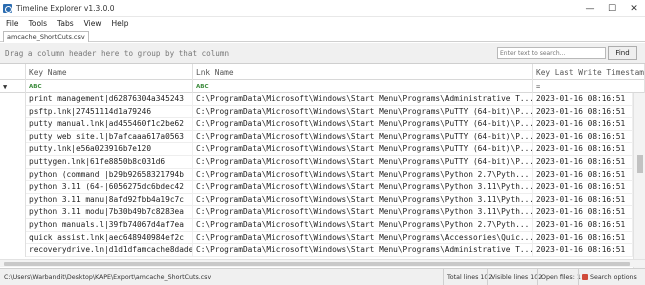 The width and height of the screenshot is (645, 285). I want to click on cell-key-name: recoverydrive.ln|d1d1dfamcache8dade9, so click(109, 250).